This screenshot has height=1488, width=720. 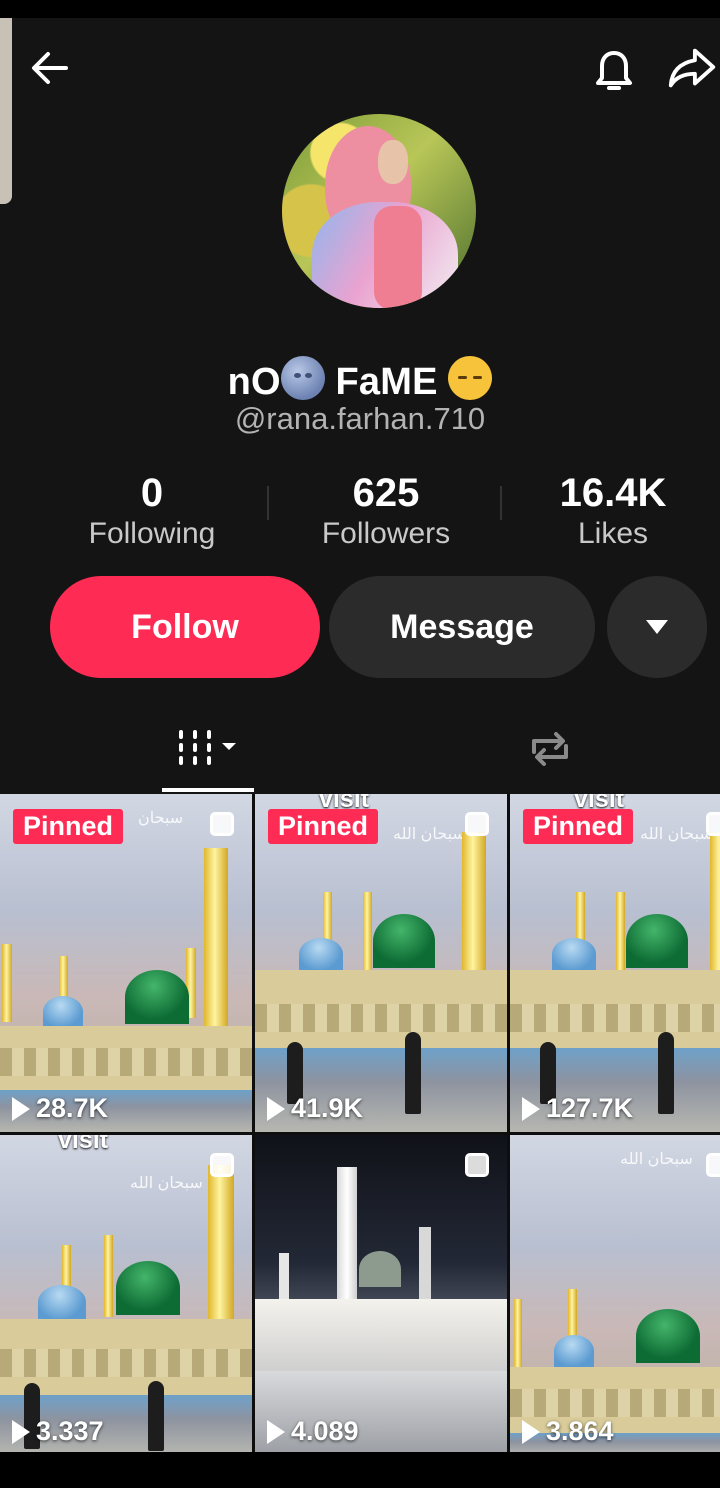 What do you see at coordinates (6, 111) in the screenshot?
I see `screen-edge-tab` at bounding box center [6, 111].